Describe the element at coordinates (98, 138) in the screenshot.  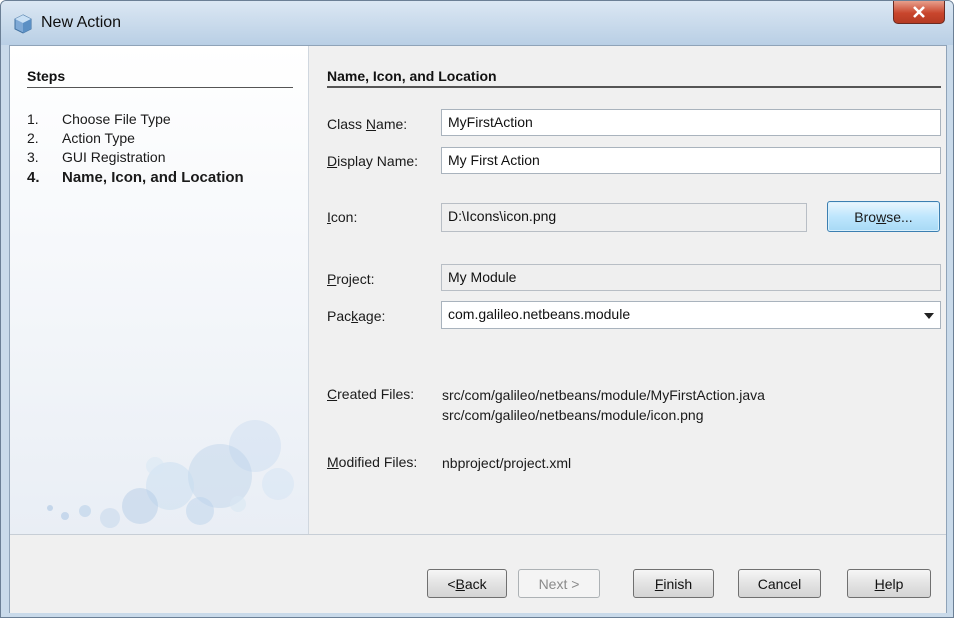
I see `step-label: Action Type` at that location.